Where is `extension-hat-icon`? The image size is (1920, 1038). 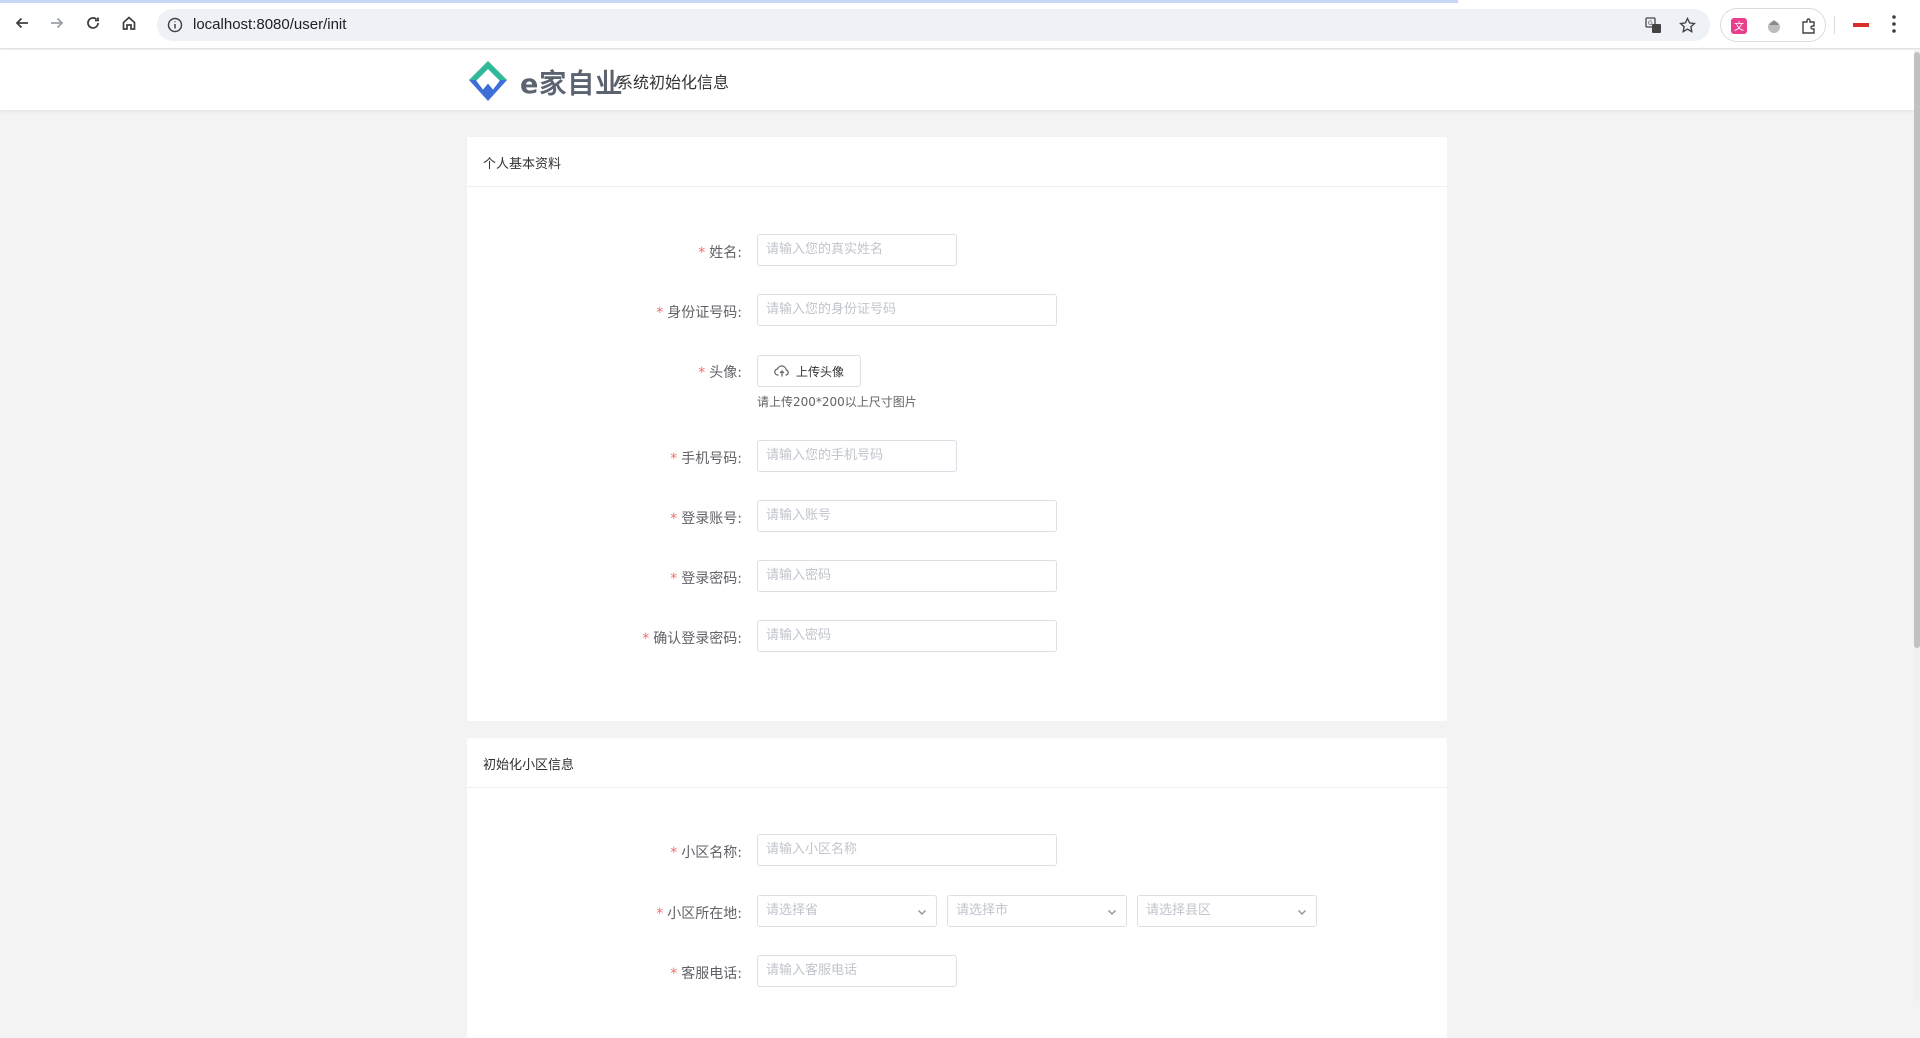
extension-hat-icon is located at coordinates (1774, 26).